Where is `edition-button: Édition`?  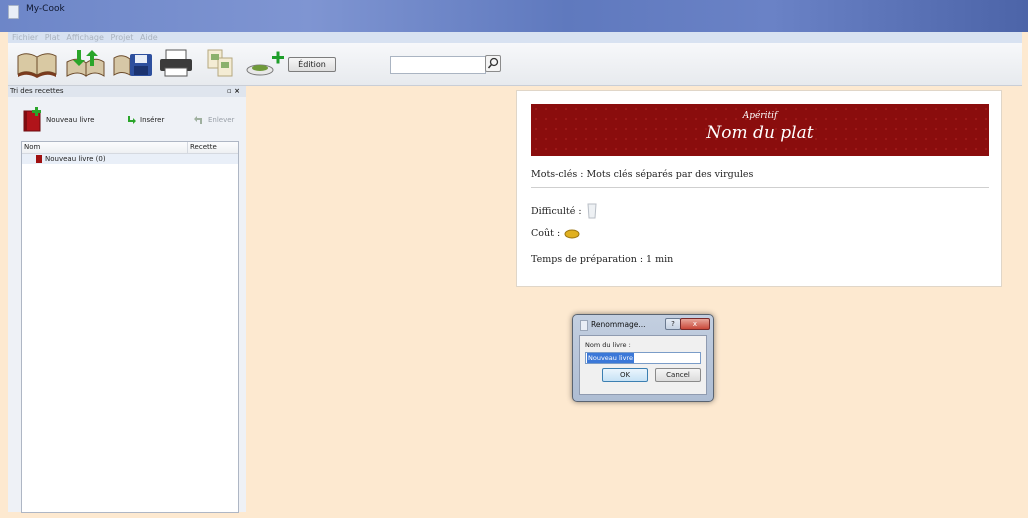 edition-button: Édition is located at coordinates (312, 64).